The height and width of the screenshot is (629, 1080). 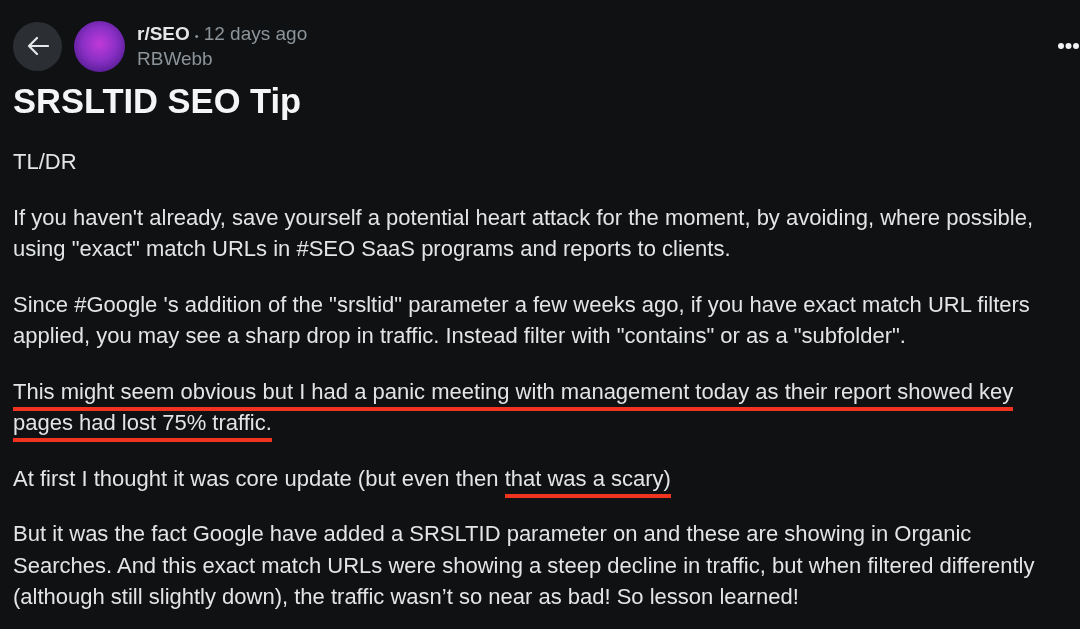 What do you see at coordinates (524, 565) in the screenshot?
I see `post-paragraph: But it was the fact Google have added a SRSLTID parameter on and these are showing in Organic Searches. And this exact match URLs were showing a steep decline in traffic, but when filtered differently (although still slightly down), the traffic wasn’t so near as bad! So lesson learned!` at bounding box center [524, 565].